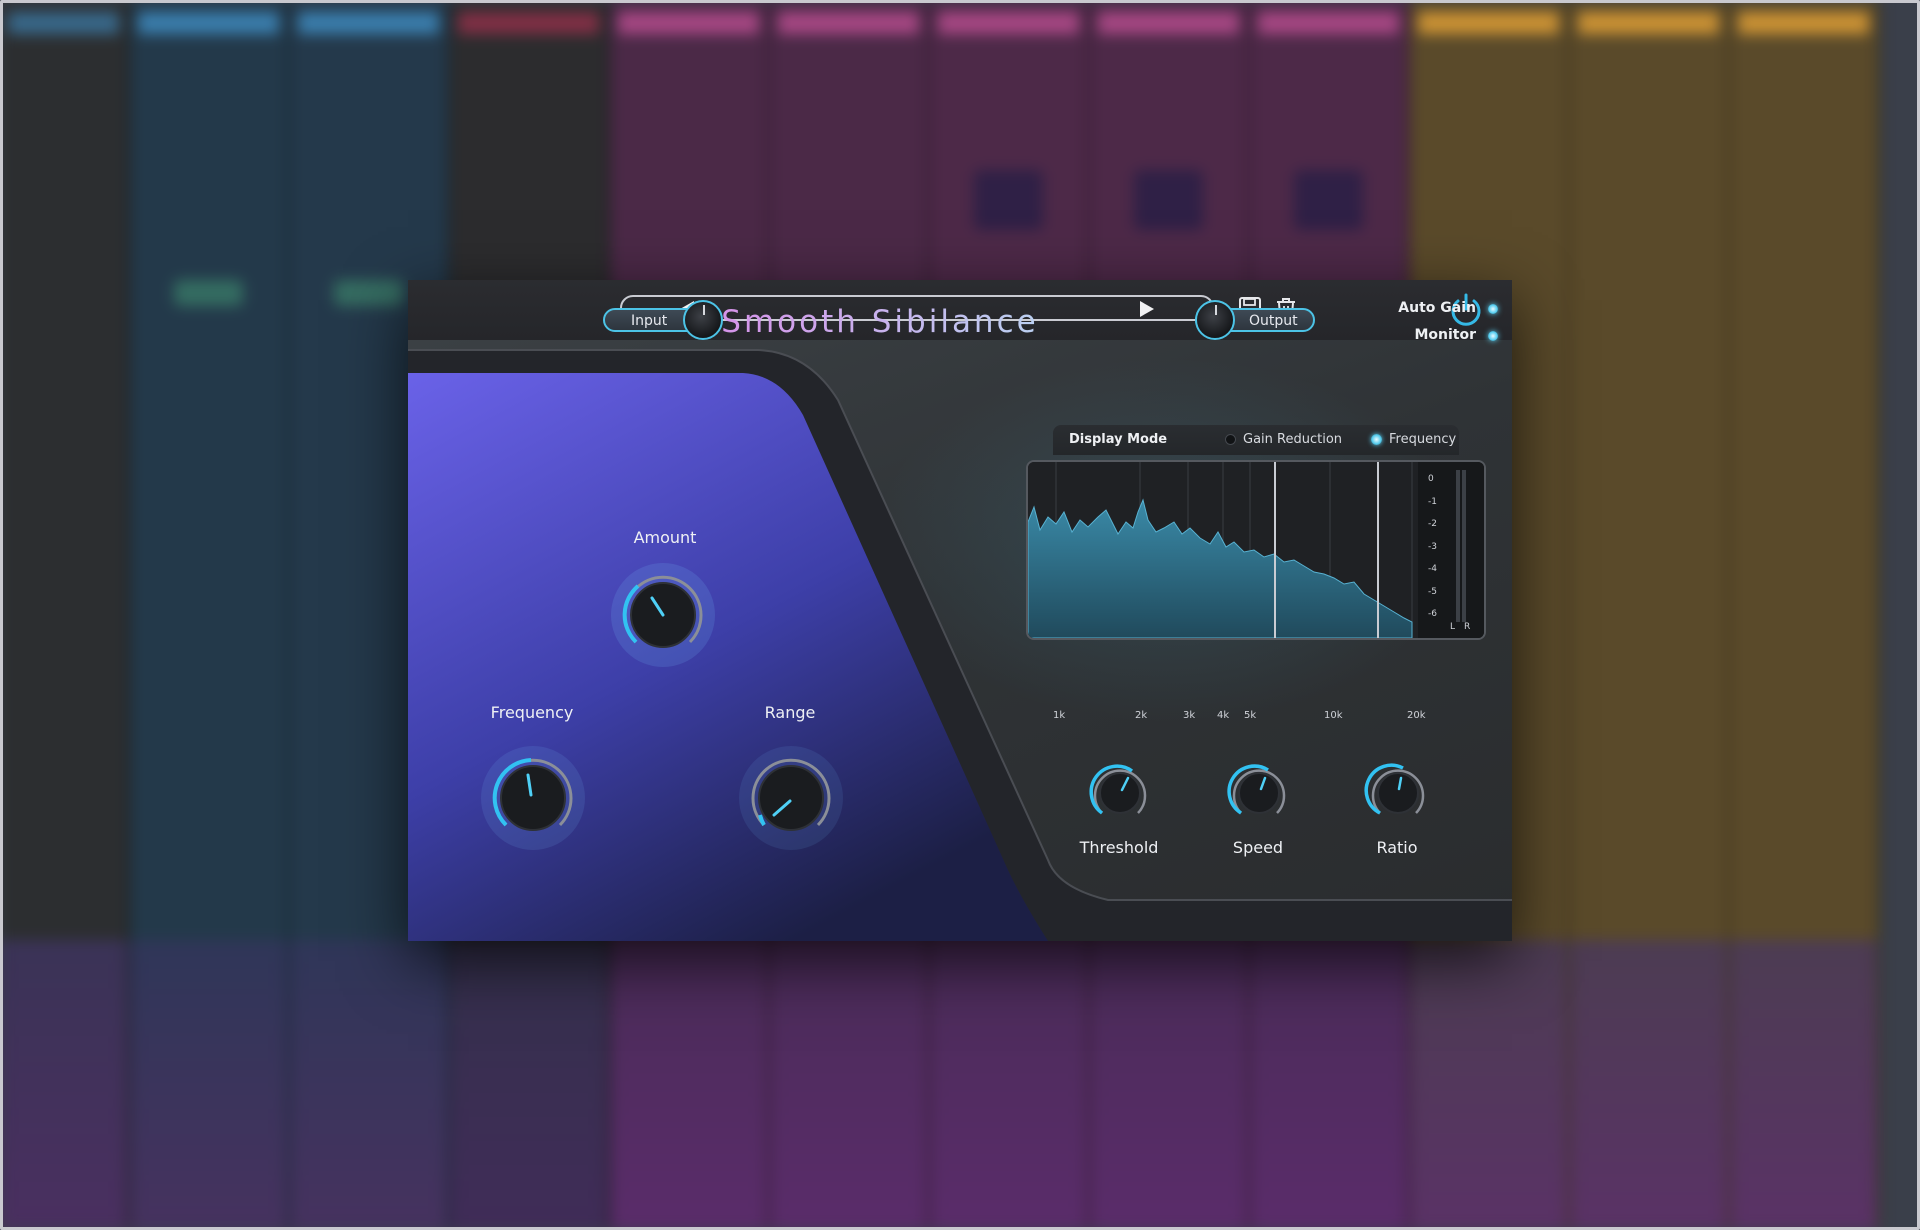 The image size is (1920, 1230). I want to click on meter-tick: -5, so click(1432, 591).